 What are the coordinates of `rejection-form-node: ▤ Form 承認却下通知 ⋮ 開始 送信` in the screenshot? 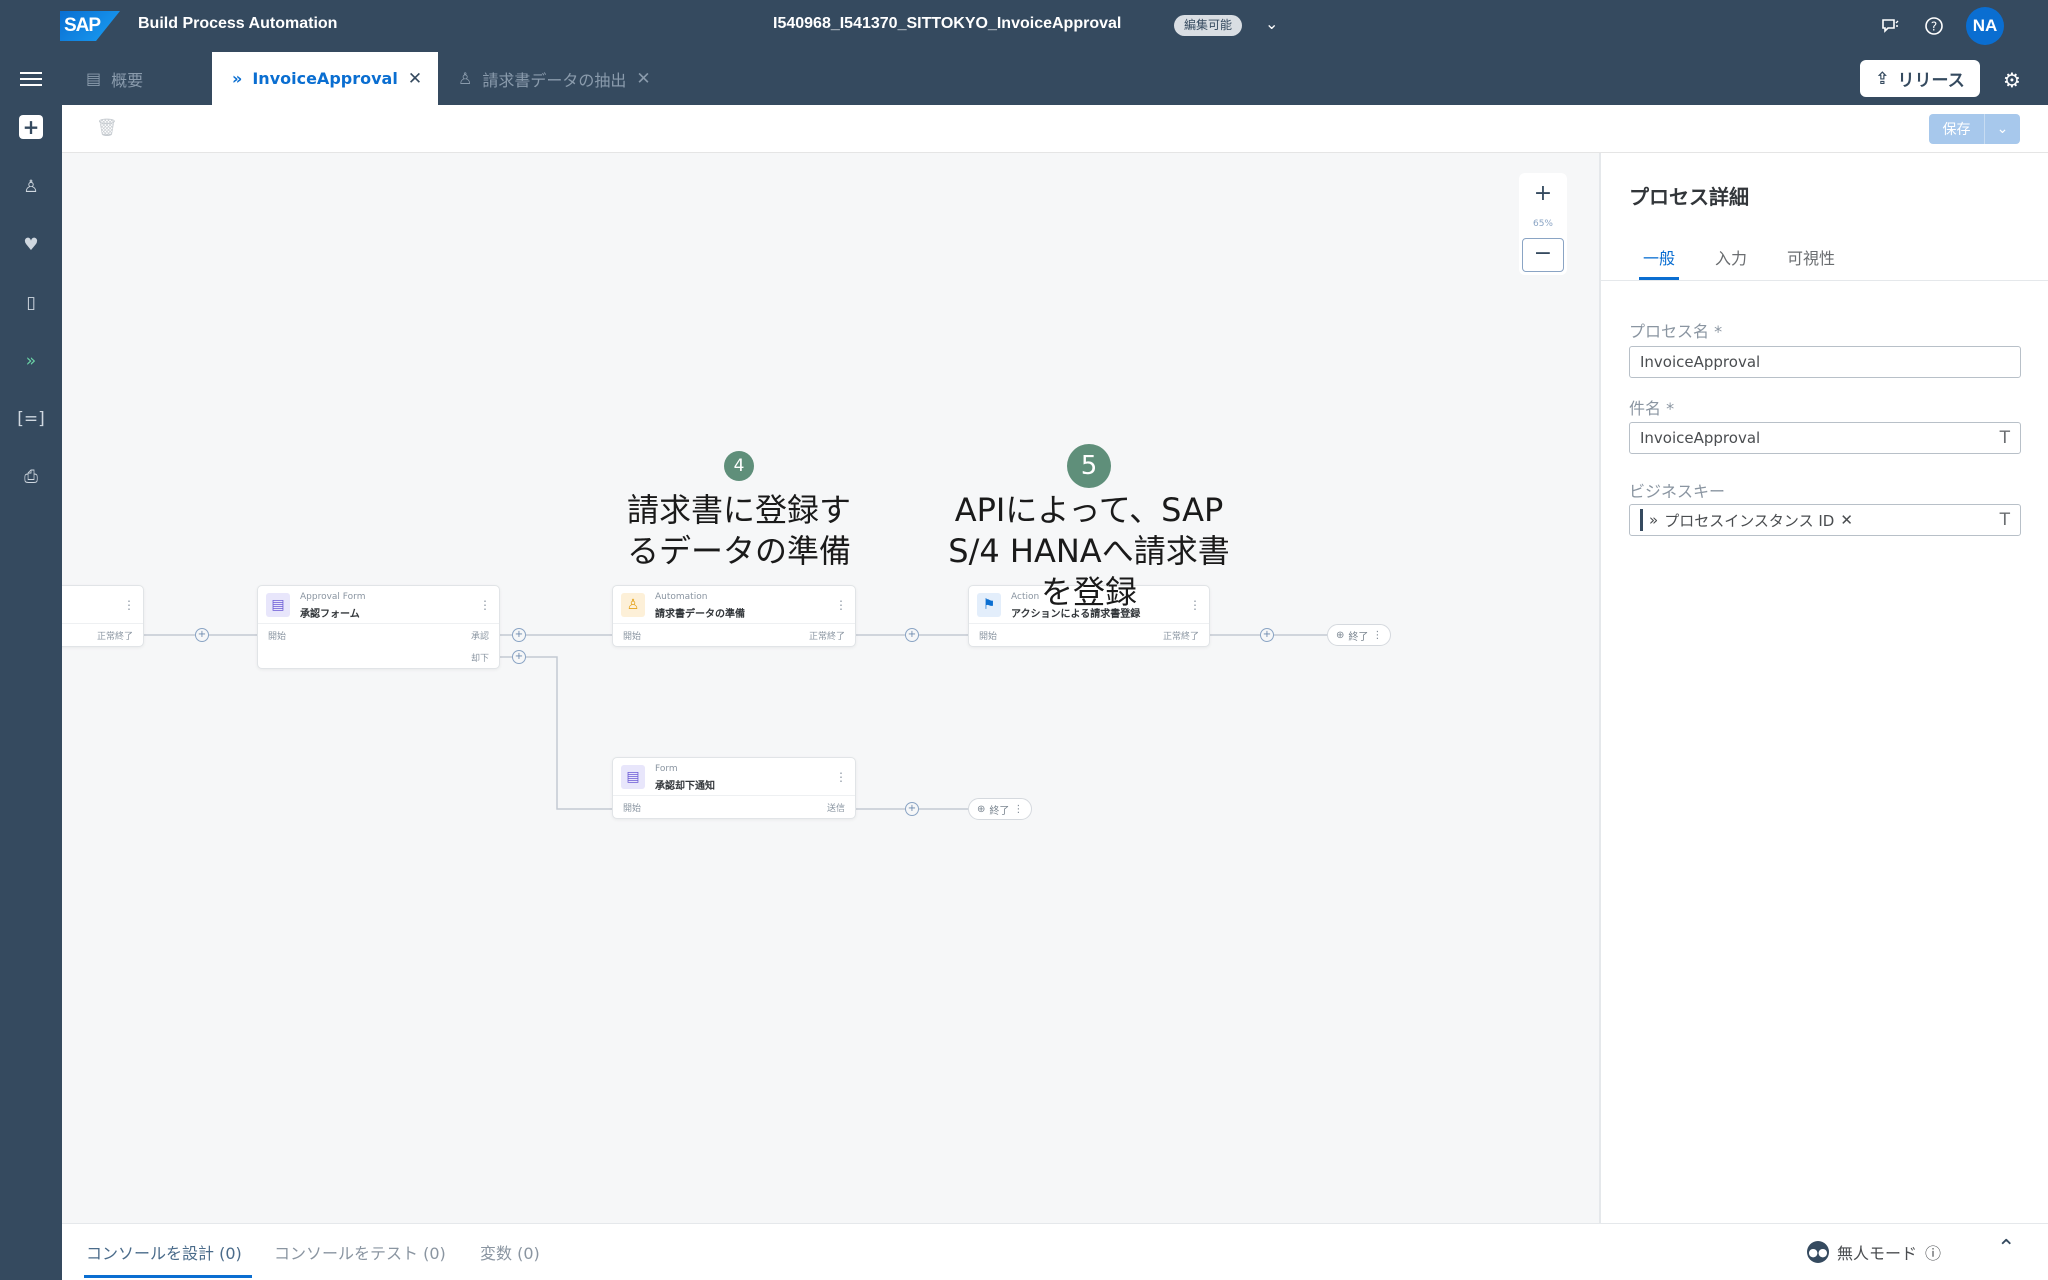 It's located at (734, 788).